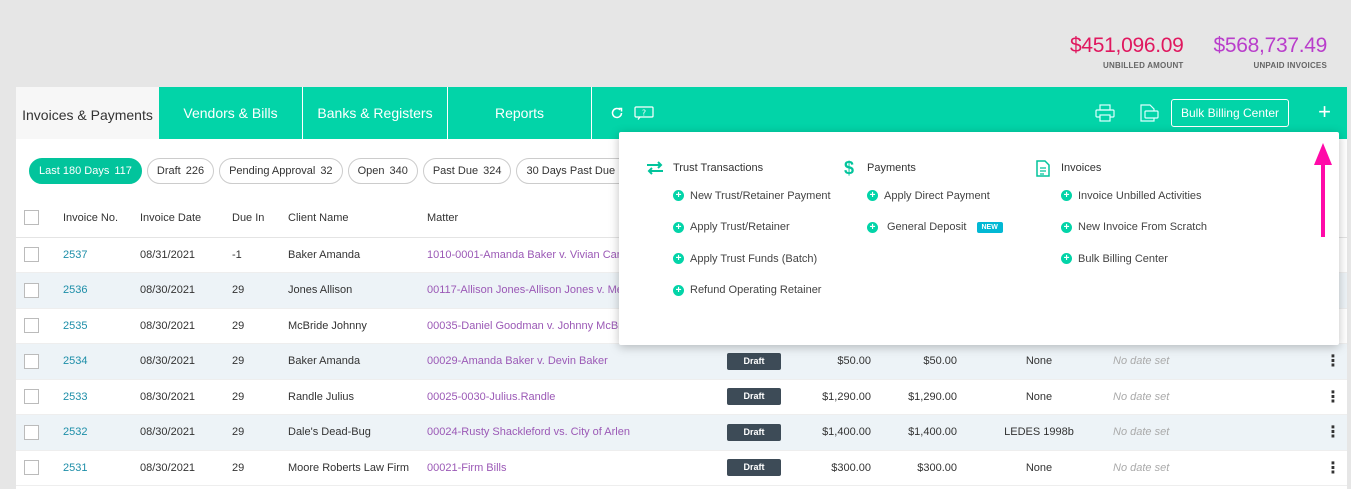 This screenshot has width=1351, height=489. Describe the element at coordinates (178, 218) in the screenshot. I see `column-header: Invoice Date` at that location.